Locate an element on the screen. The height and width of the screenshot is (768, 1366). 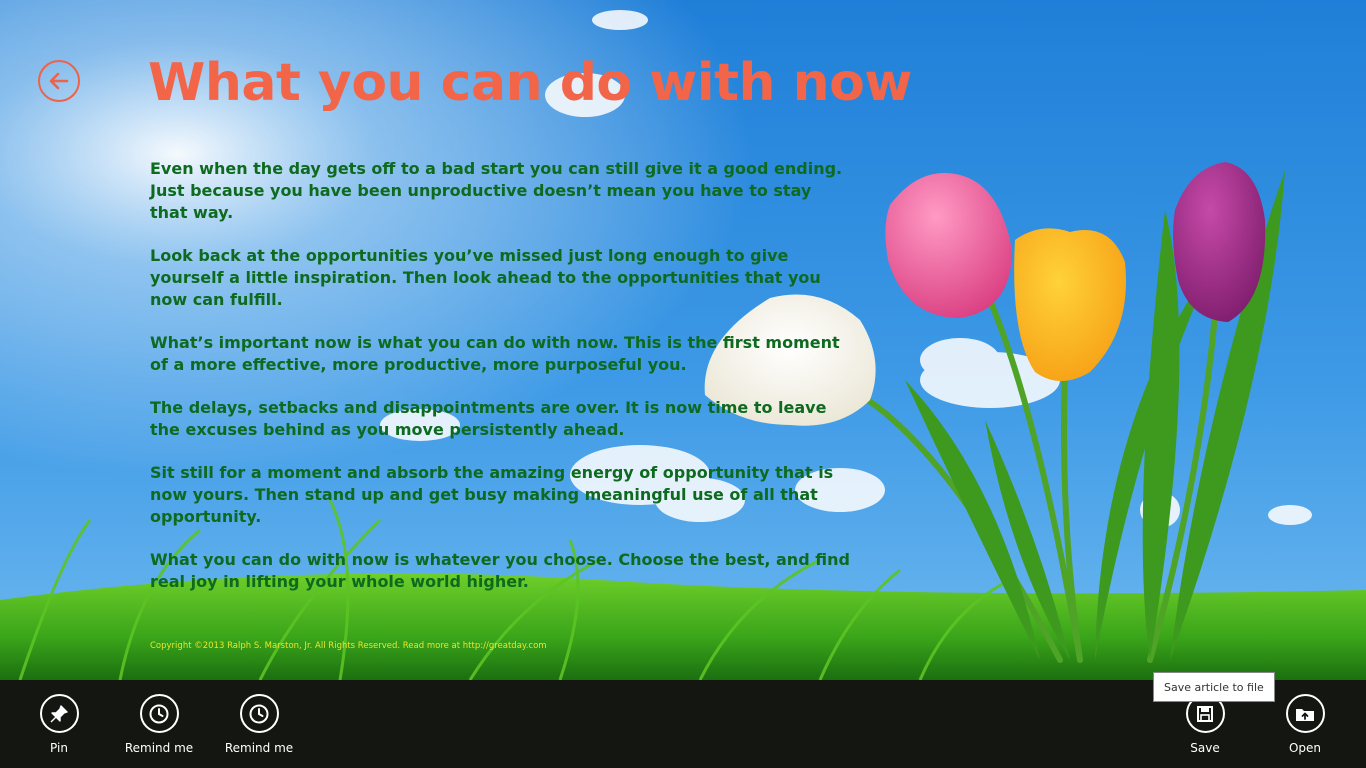
page-title: What you can do with now is located at coordinates (530, 83).